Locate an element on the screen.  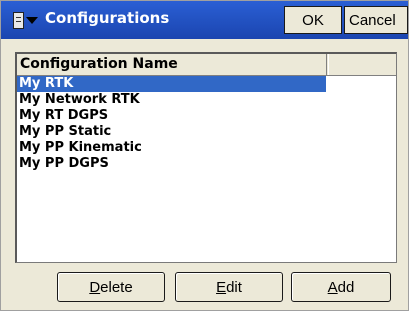
list-item: My Network RTK is located at coordinates (171, 100).